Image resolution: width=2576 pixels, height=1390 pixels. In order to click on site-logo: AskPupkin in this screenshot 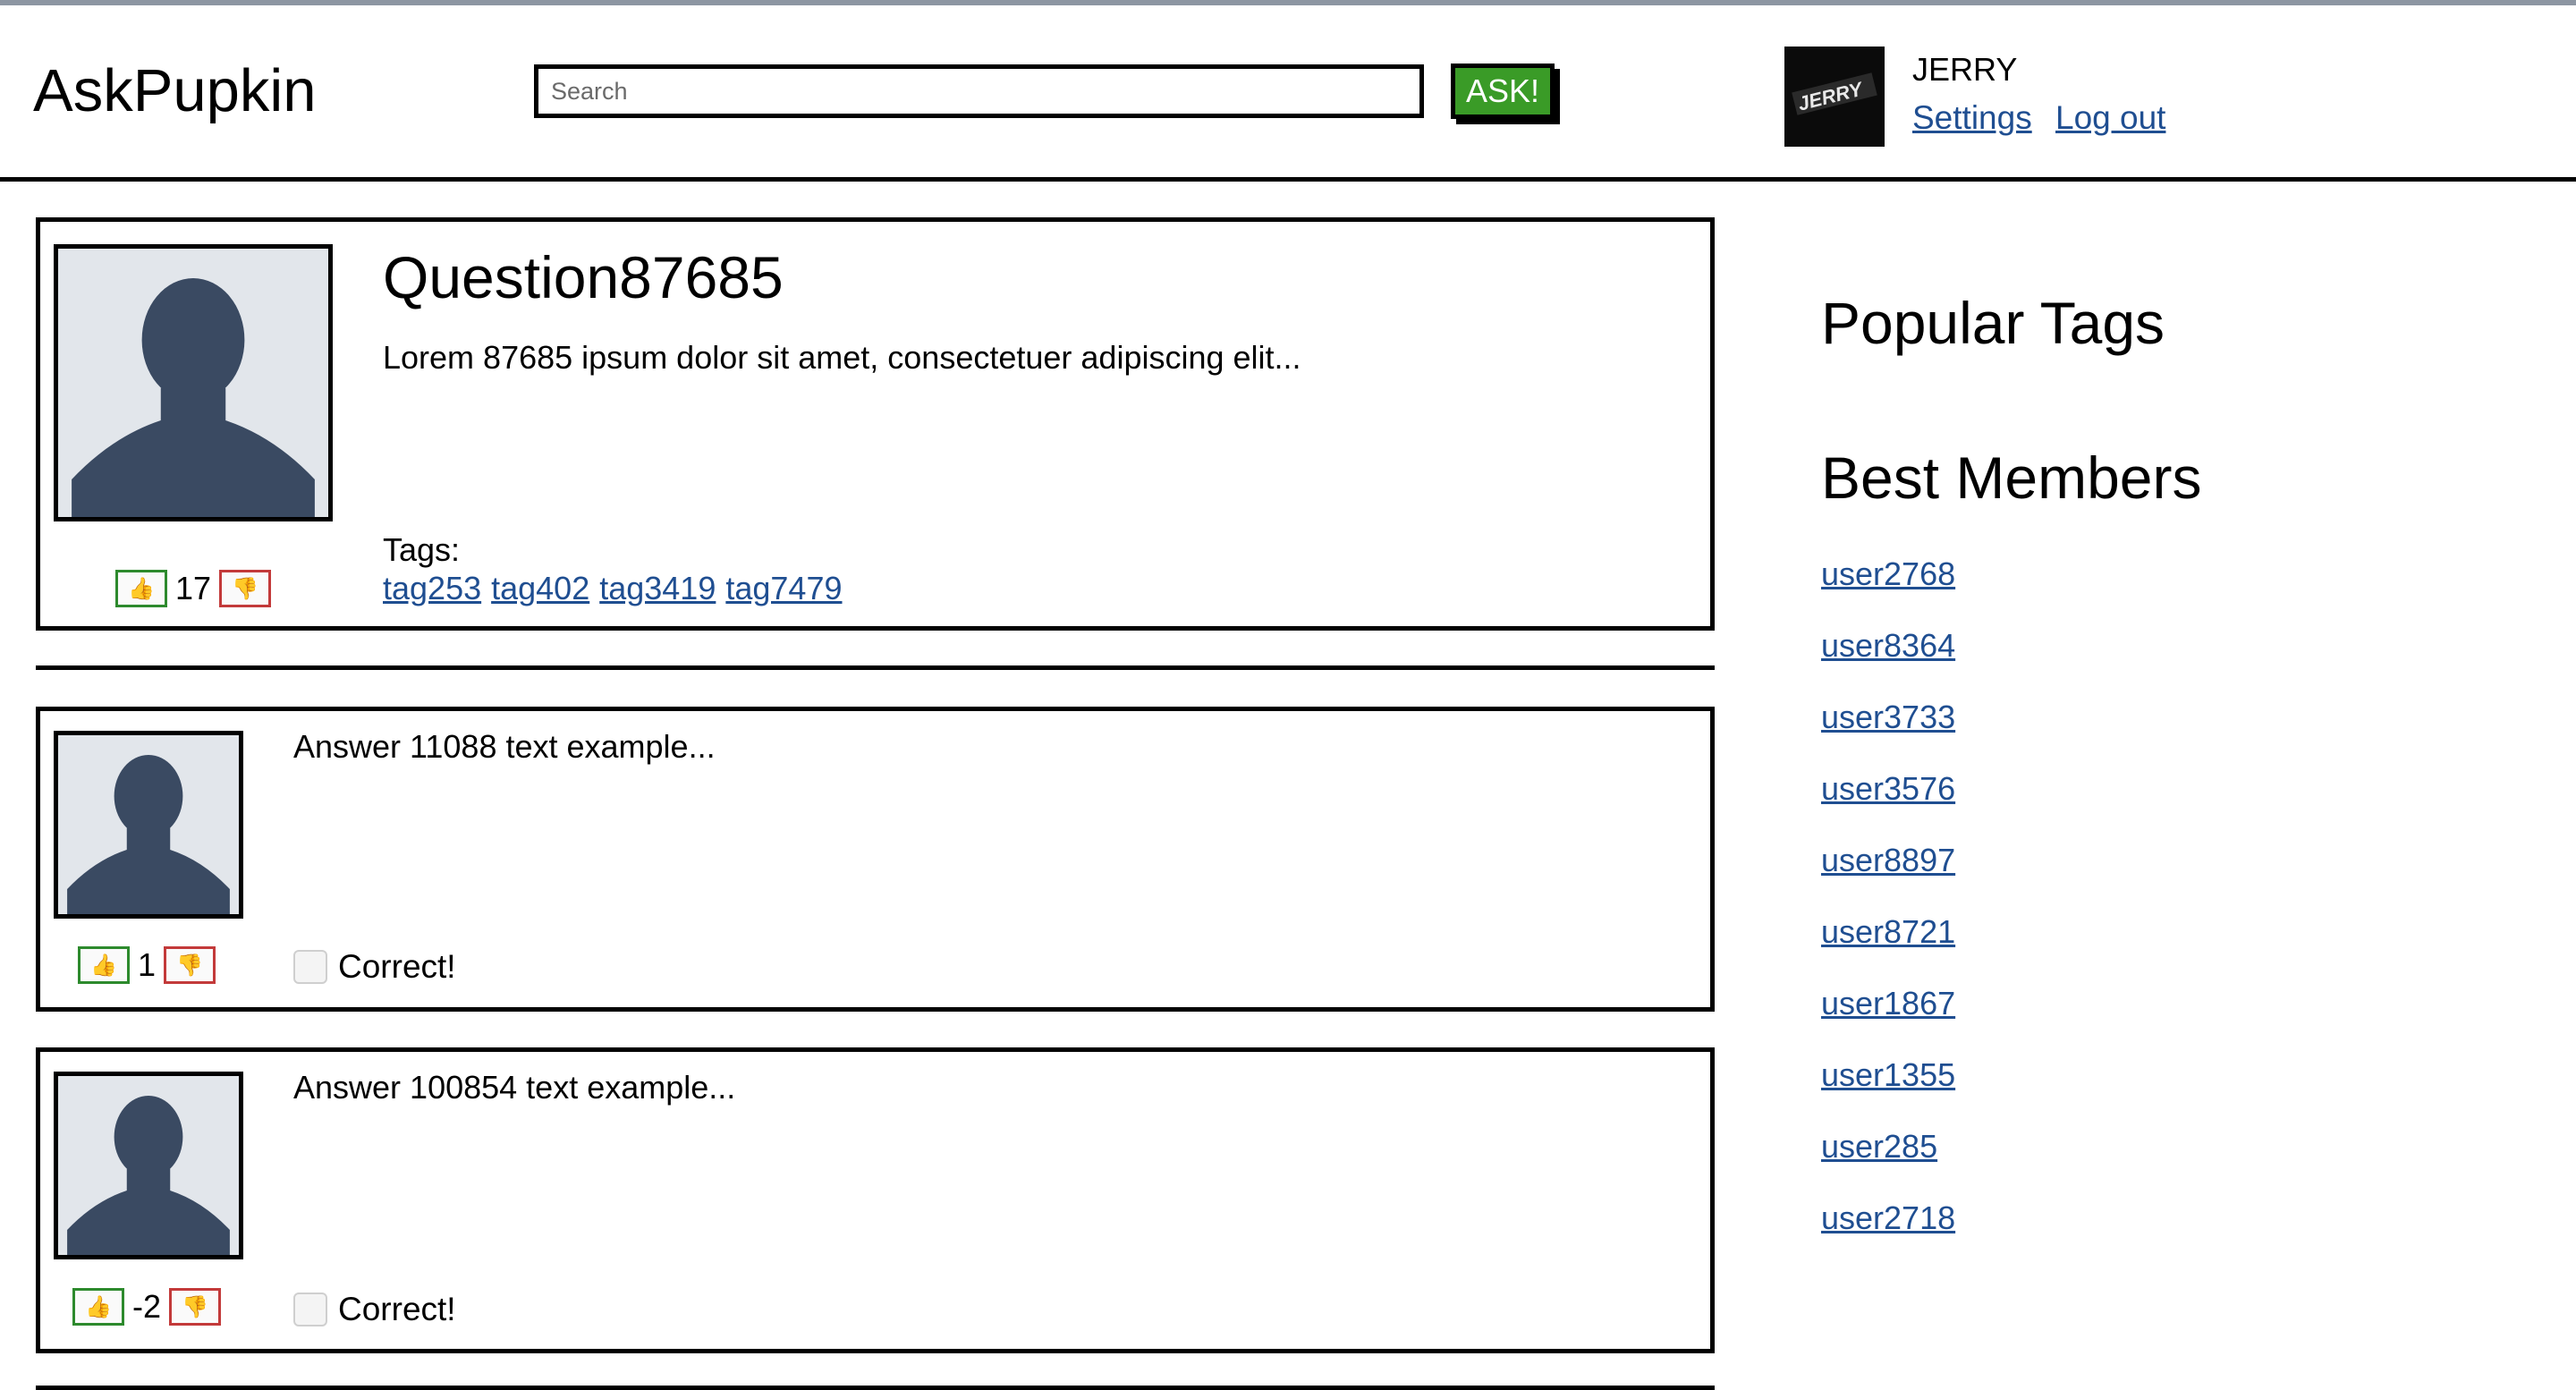, I will do `click(175, 91)`.